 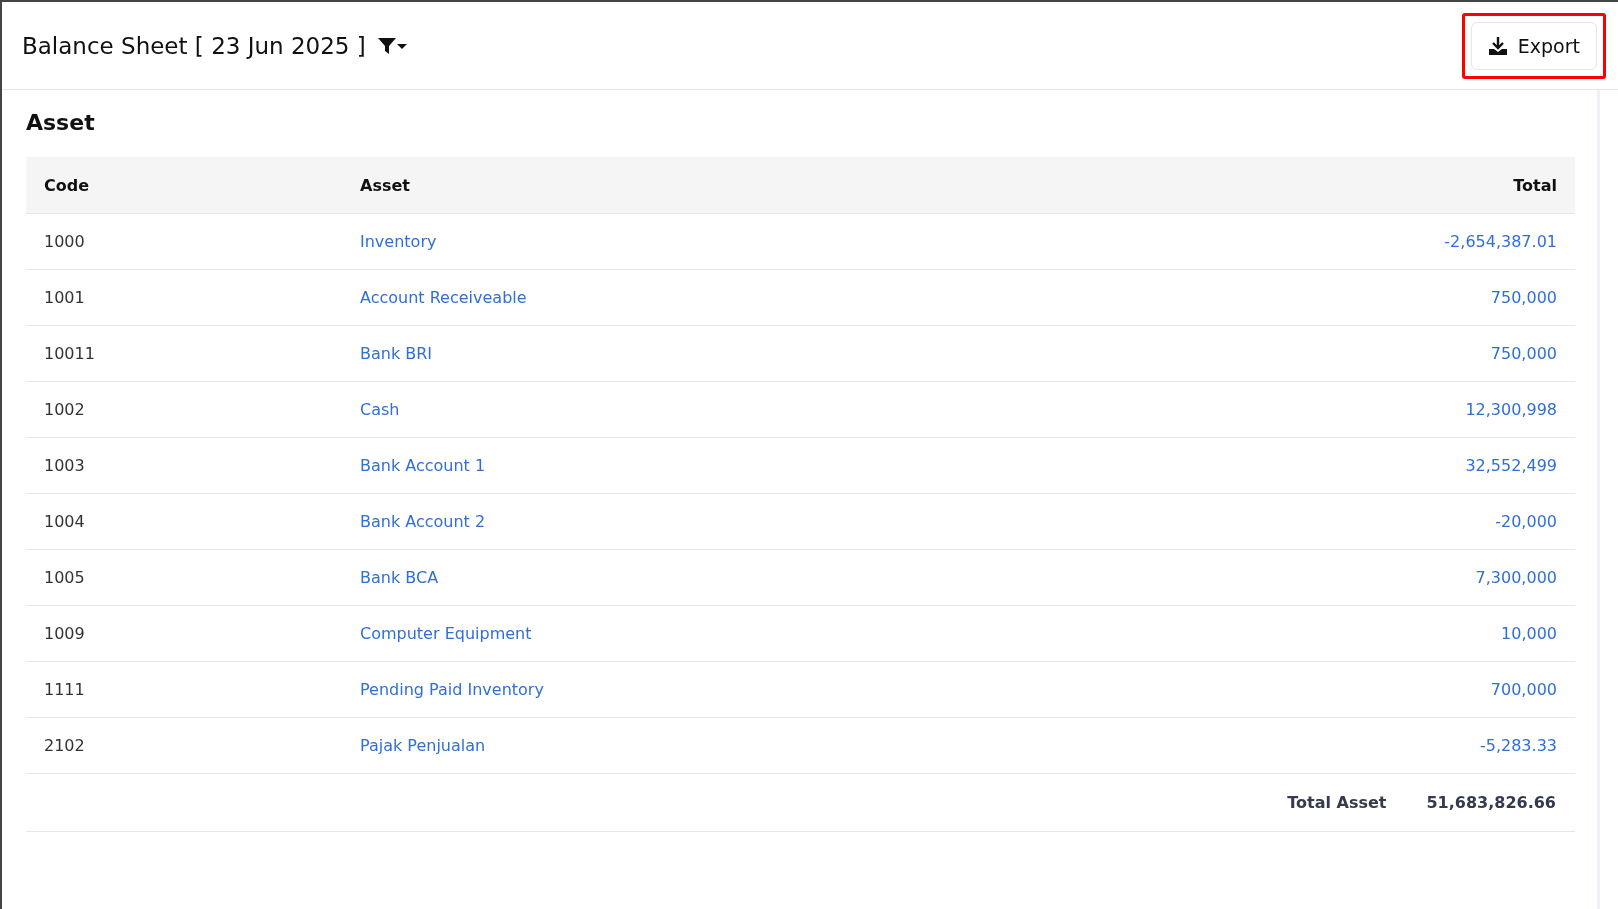 I want to click on table-cell: 1001, so click(x=184, y=297).